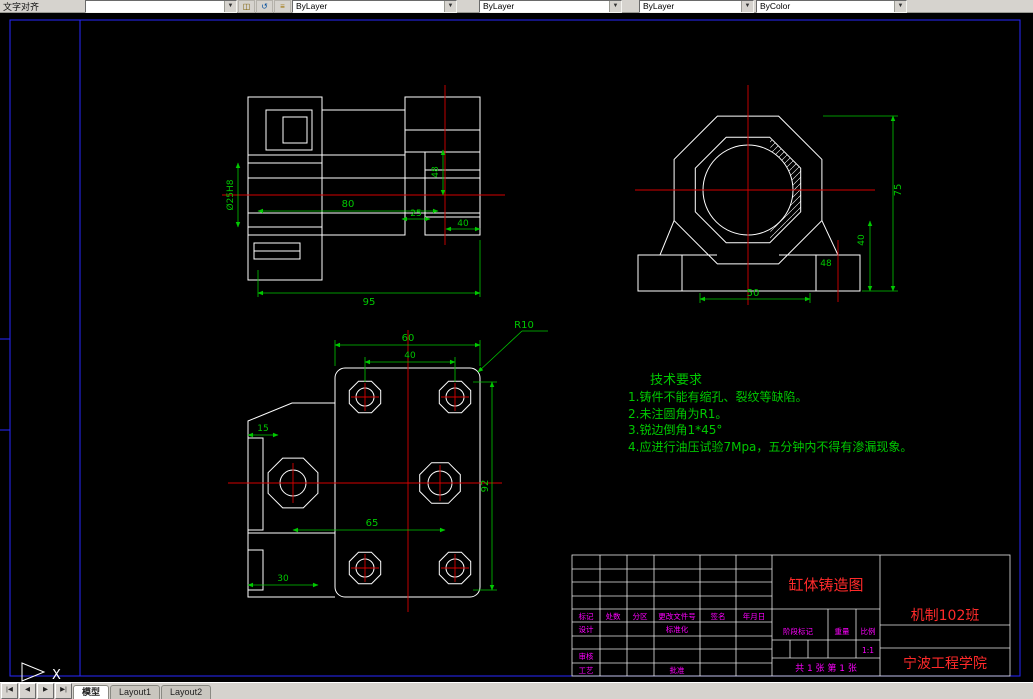 The height and width of the screenshot is (699, 1033). What do you see at coordinates (499, 6) in the screenshot?
I see `linetype-combo-value: ByLayer` at bounding box center [499, 6].